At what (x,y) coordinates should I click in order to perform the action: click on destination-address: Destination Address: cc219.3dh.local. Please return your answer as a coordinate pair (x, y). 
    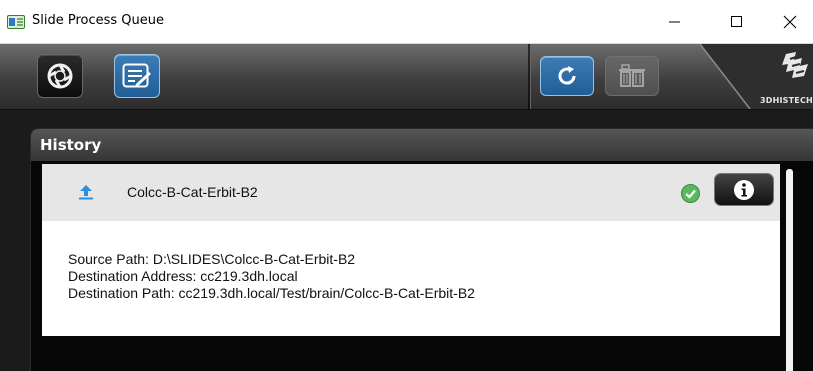
    Looking at the image, I should click on (183, 276).